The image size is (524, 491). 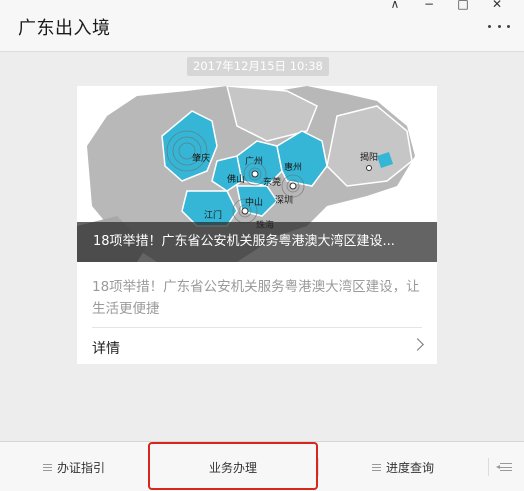 I want to click on map-label-jiangmen: 江门, so click(x=213, y=215).